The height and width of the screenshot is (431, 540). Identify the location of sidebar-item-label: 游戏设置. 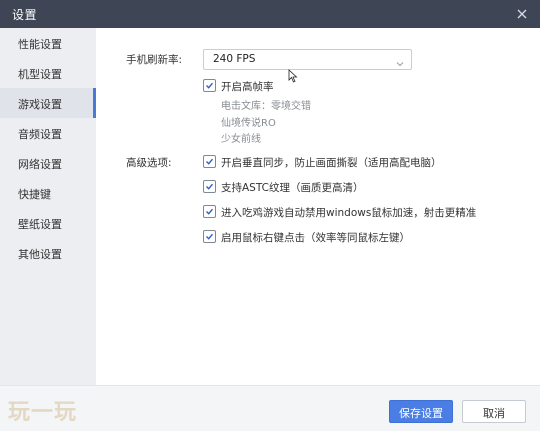
(40, 104).